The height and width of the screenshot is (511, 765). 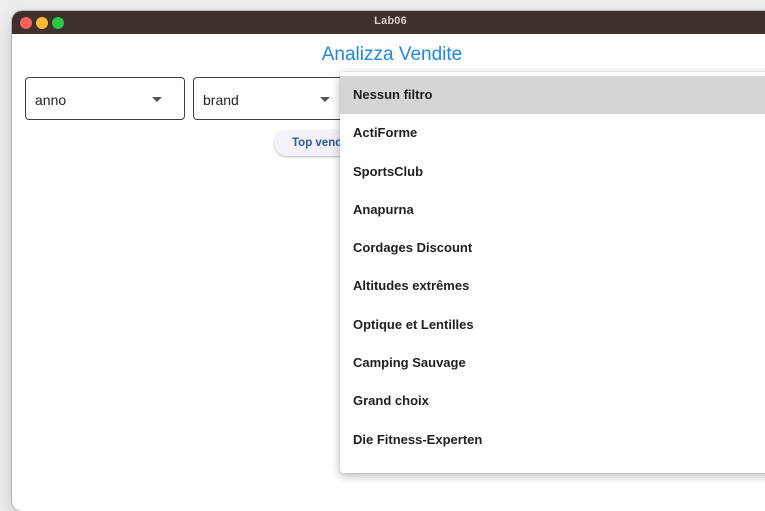 I want to click on menu-item-die-fitness-experten: Die Fitness-Experten, so click(x=552, y=440).